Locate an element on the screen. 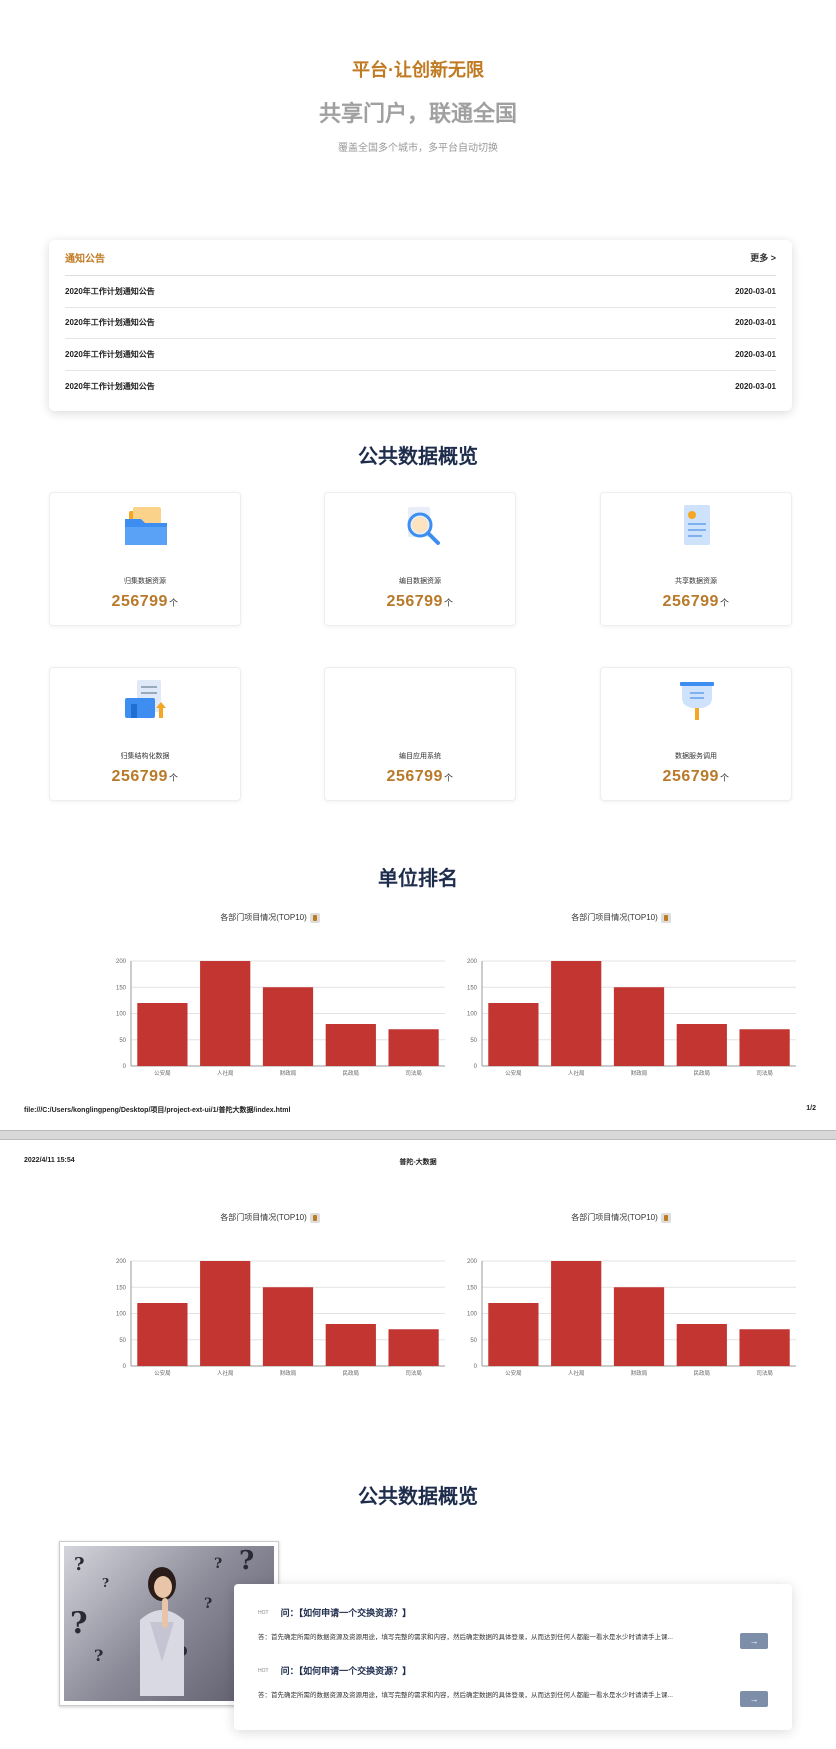 Image resolution: width=836 pixels, height=1749 pixels. person-figure is located at coordinates (162, 1631).